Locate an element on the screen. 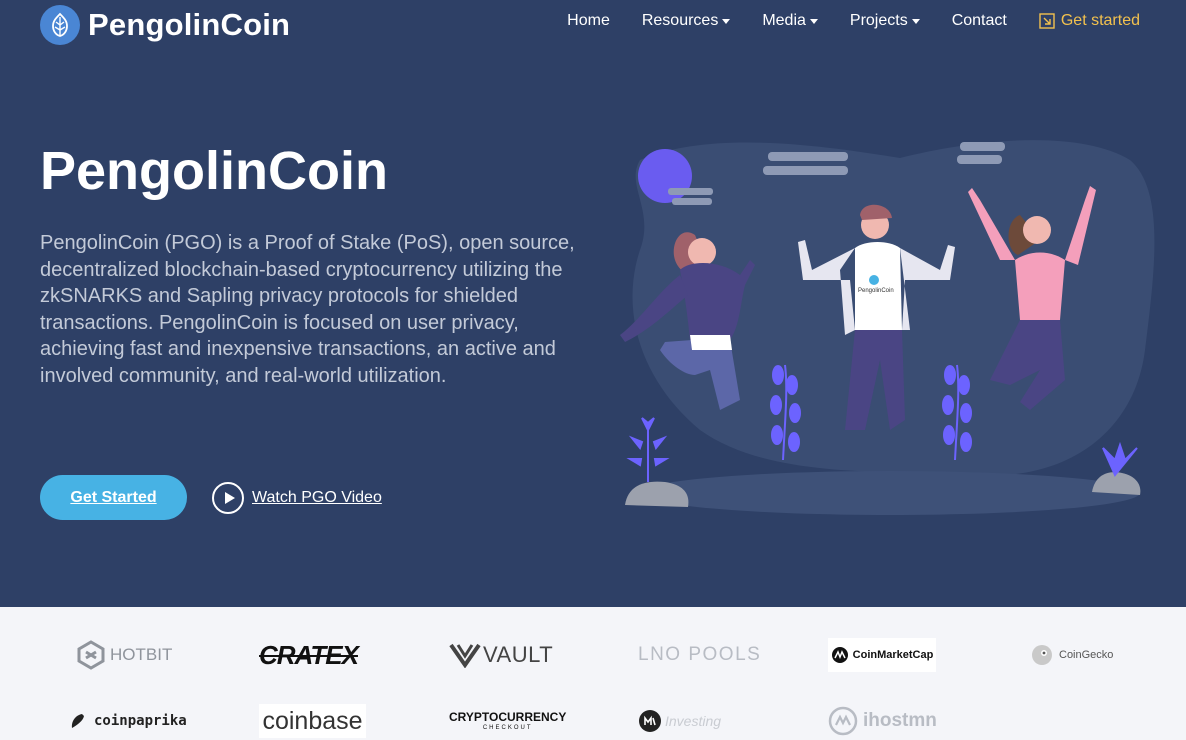 The width and height of the screenshot is (1186, 740). partner-logo-cratex: CRATEX is located at coordinates (309, 655).